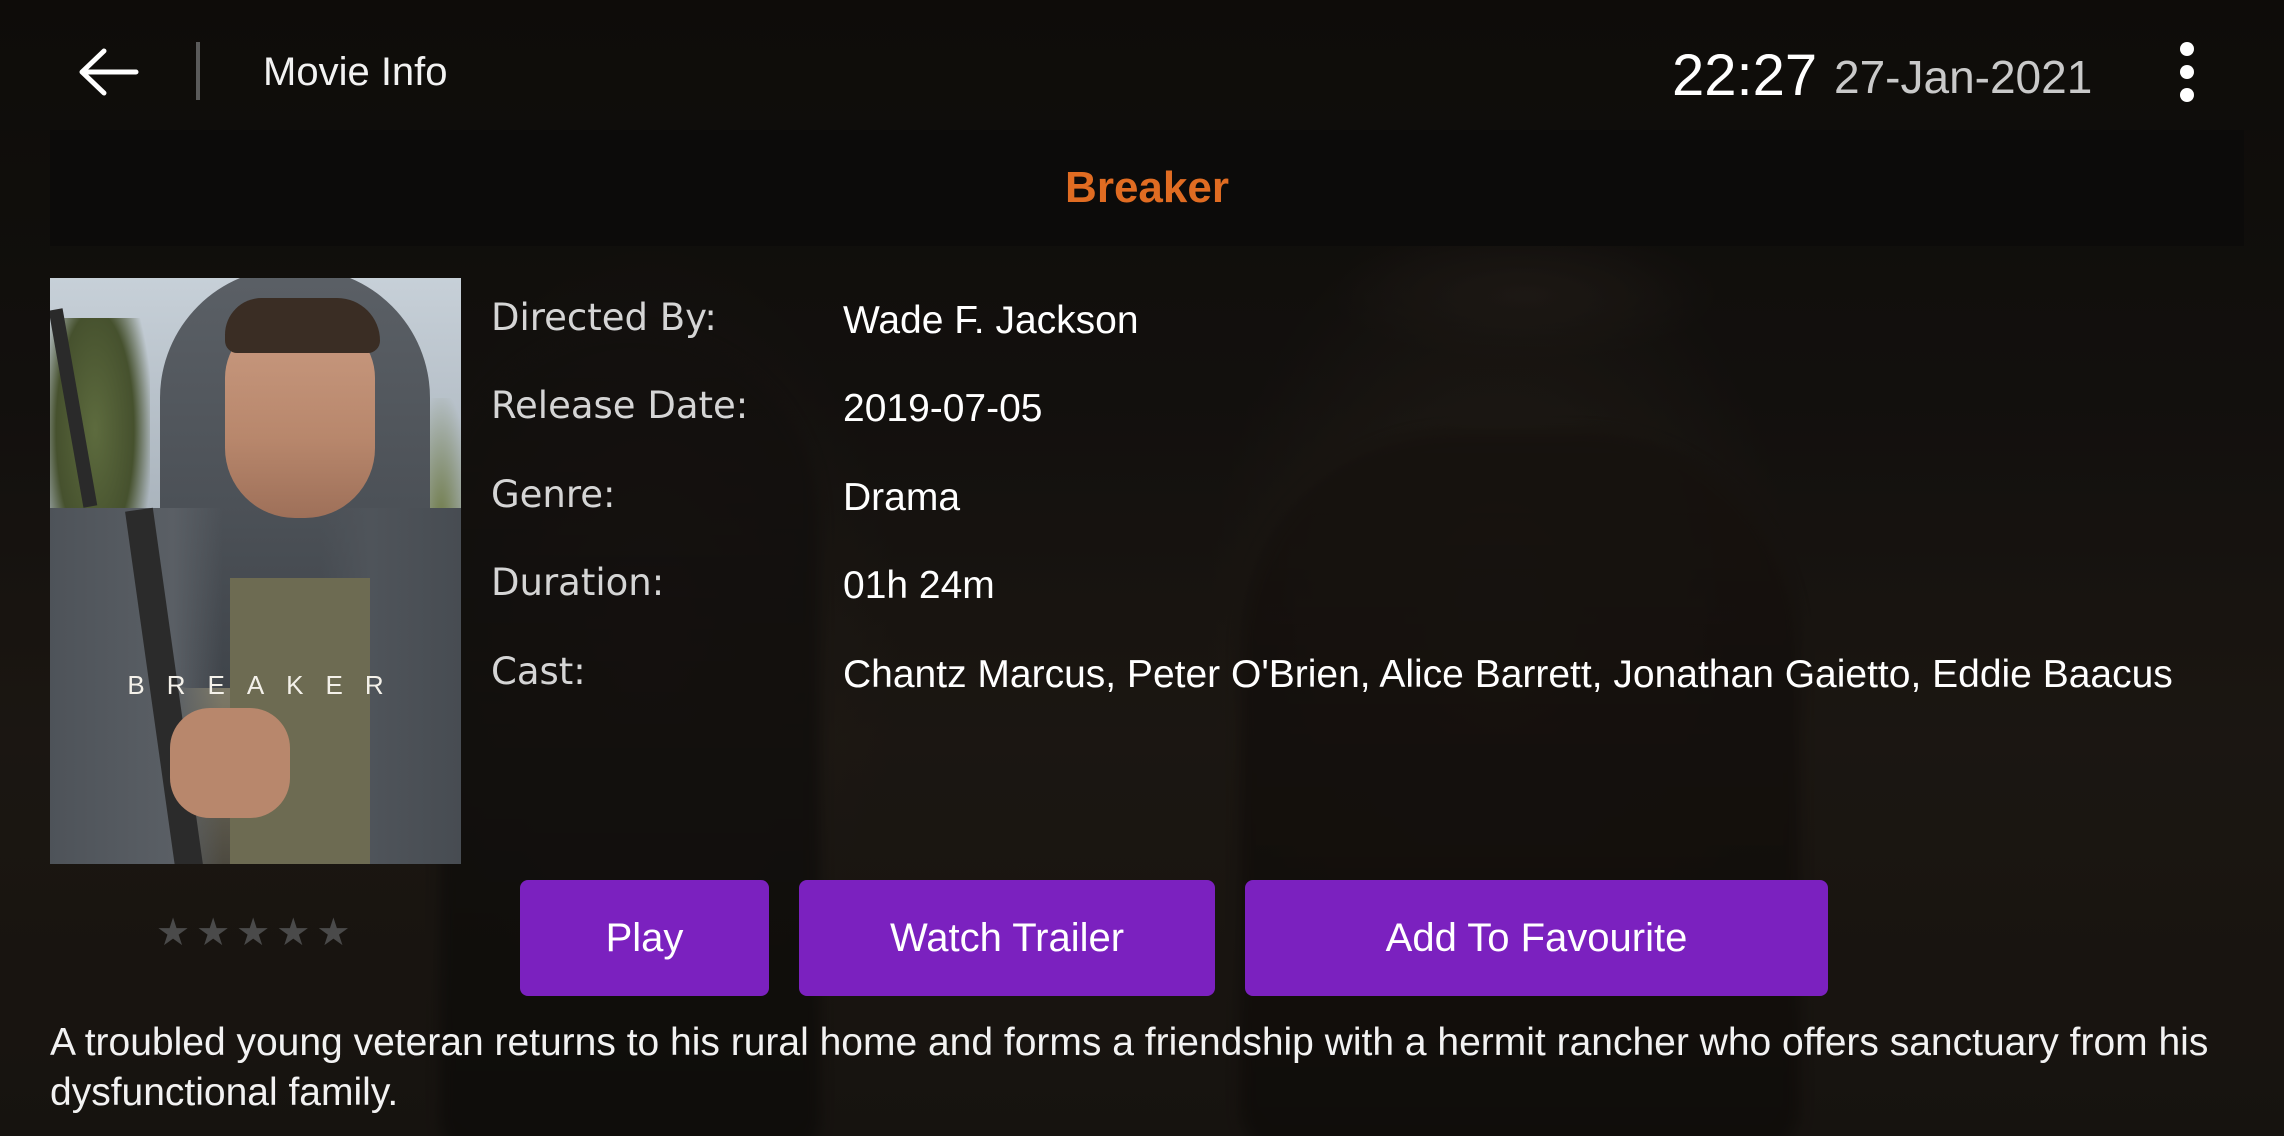 The image size is (2284, 1136). Describe the element at coordinates (198, 71) in the screenshot. I see `header-divider` at that location.